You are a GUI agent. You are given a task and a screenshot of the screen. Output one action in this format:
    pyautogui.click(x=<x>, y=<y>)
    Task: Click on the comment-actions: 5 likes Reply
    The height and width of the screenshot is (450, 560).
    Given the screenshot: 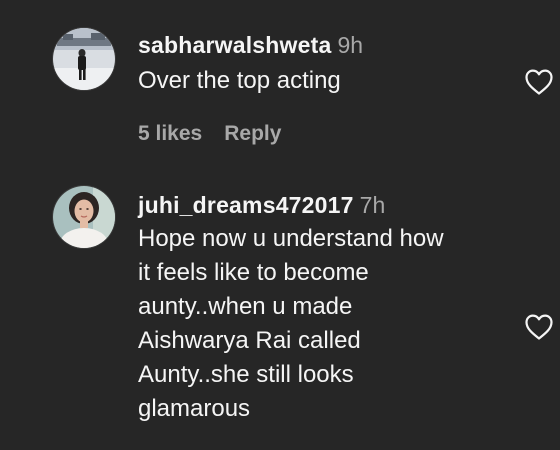 What is the action you would take?
    pyautogui.click(x=328, y=134)
    